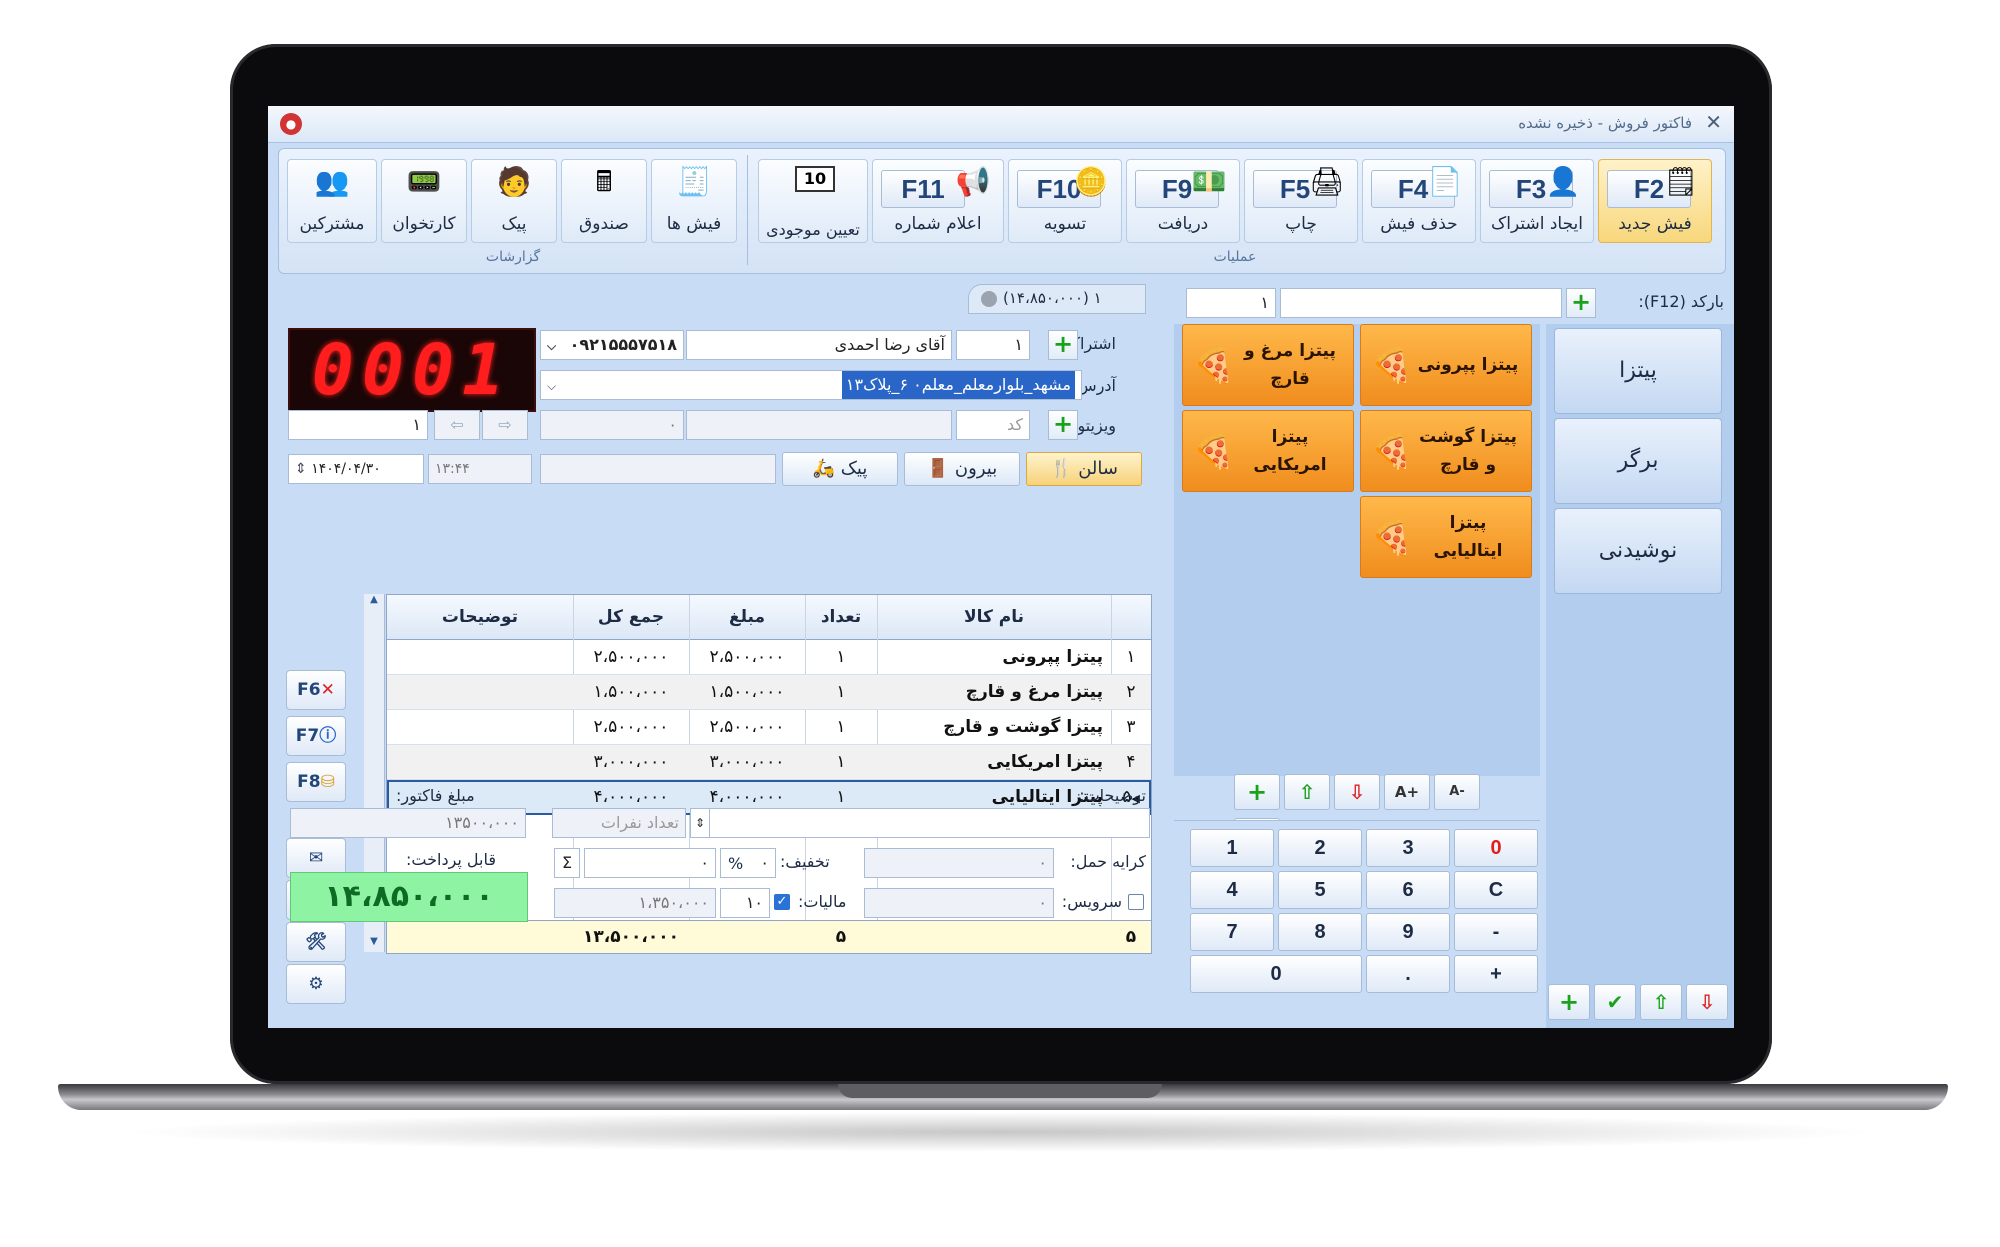 This screenshot has width=2000, height=1247. I want to click on announce-number-button: F11 📢 اعلام شماره, so click(938, 201).